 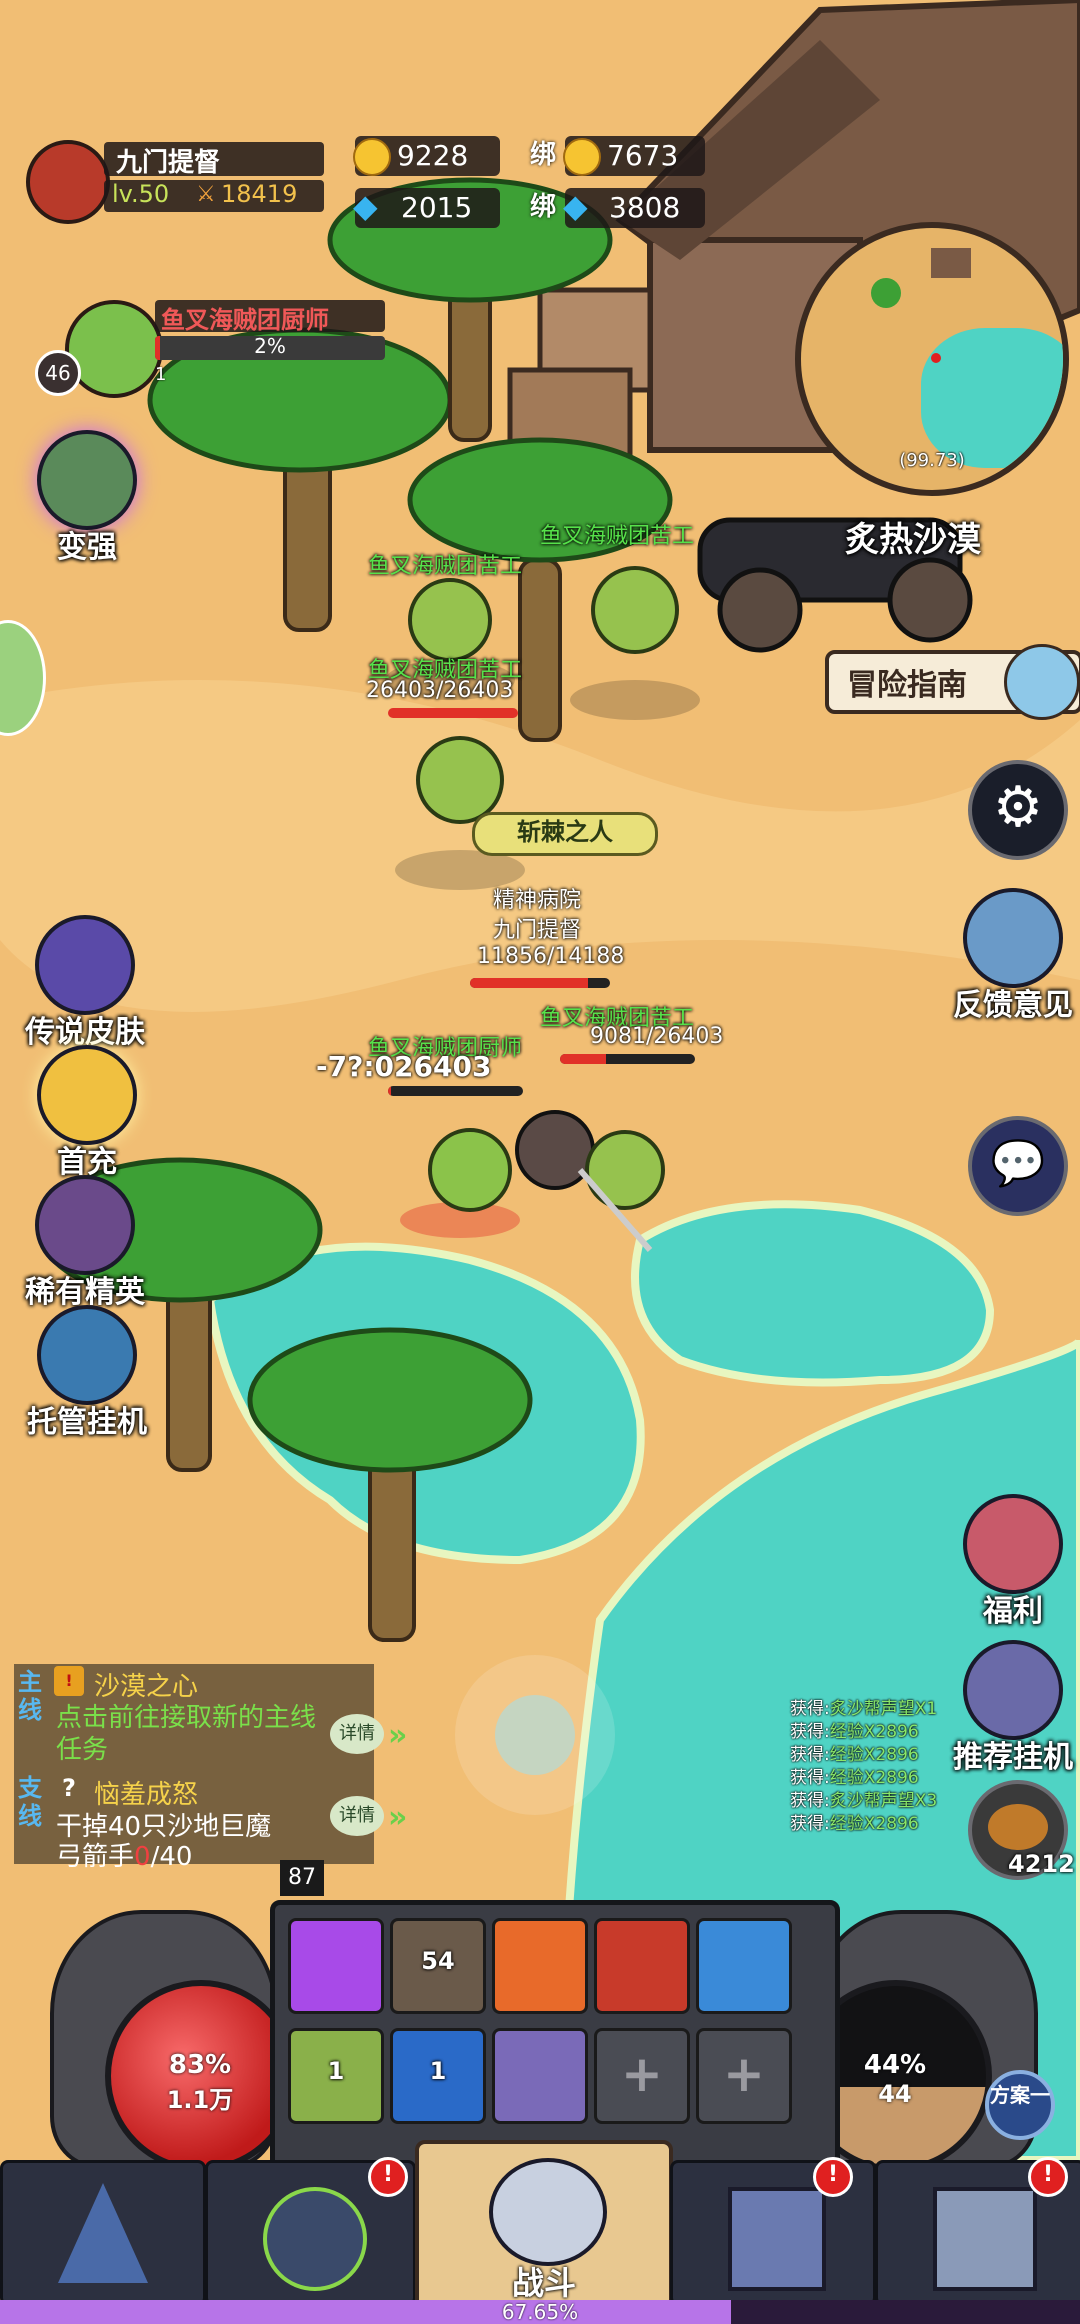 I want to click on recommend-idle-button: 推荐挂机, so click(x=1009, y=1708).